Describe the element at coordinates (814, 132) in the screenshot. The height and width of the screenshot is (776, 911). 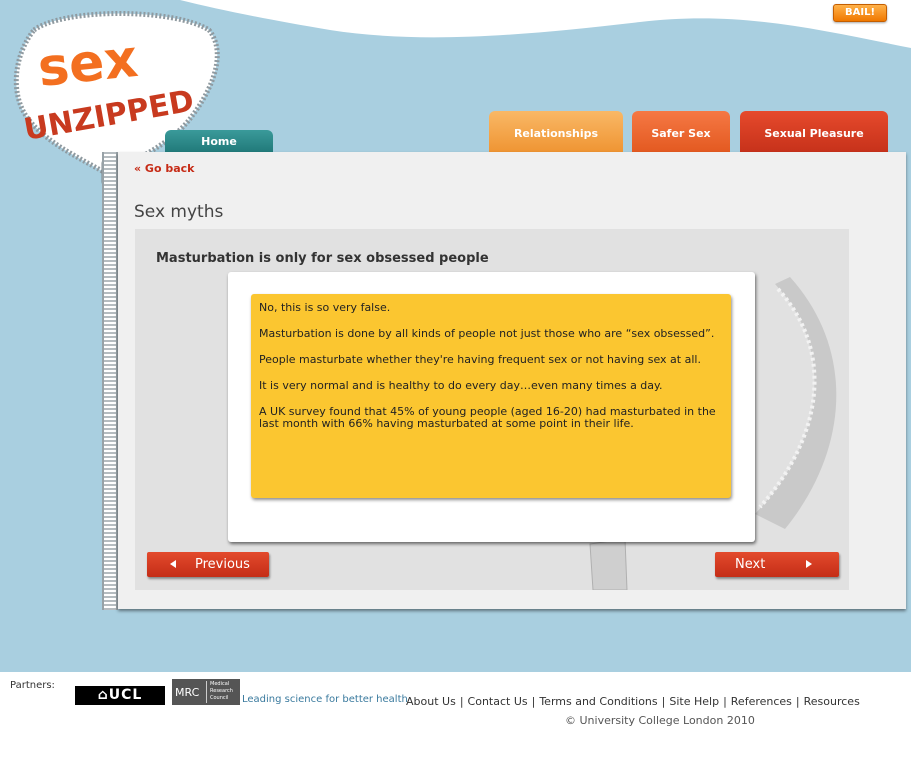
I see `tab-sexual-pleasure: Sexual Pleasure` at that location.